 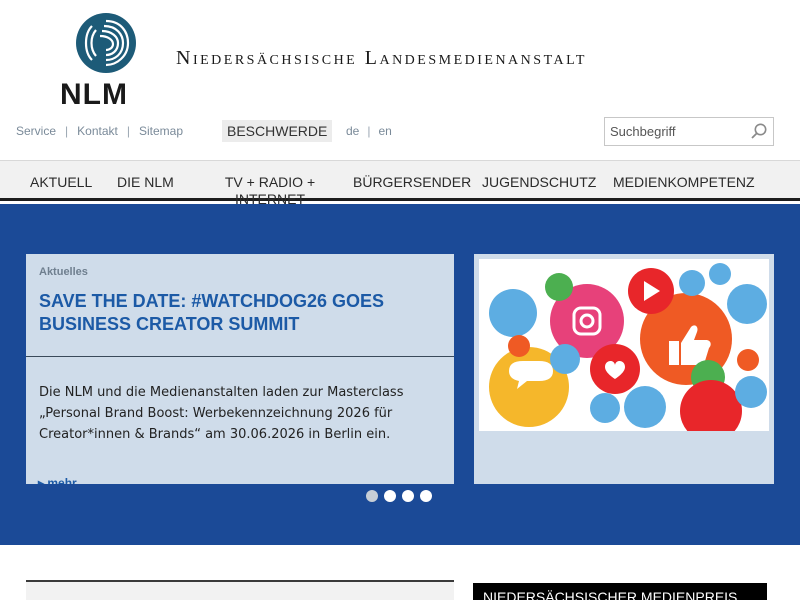 I want to click on divider, so click(x=240, y=356).